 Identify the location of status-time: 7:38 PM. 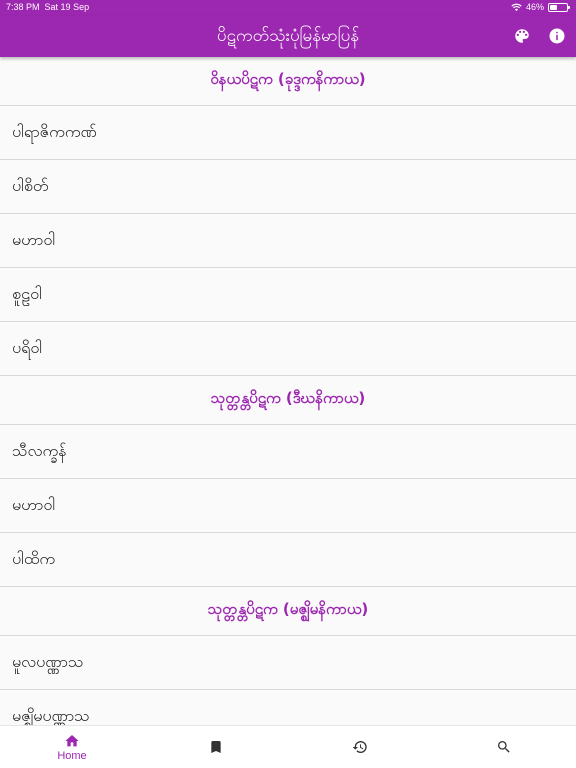
(23, 7).